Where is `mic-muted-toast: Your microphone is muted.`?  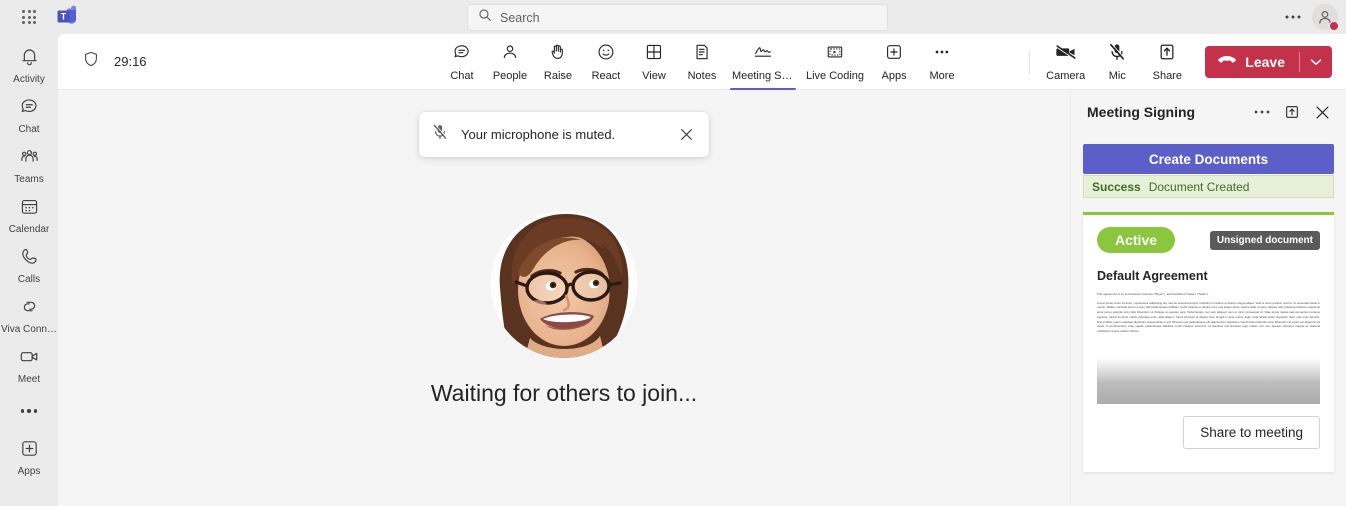
mic-muted-toast: Your microphone is muted. is located at coordinates (564, 134).